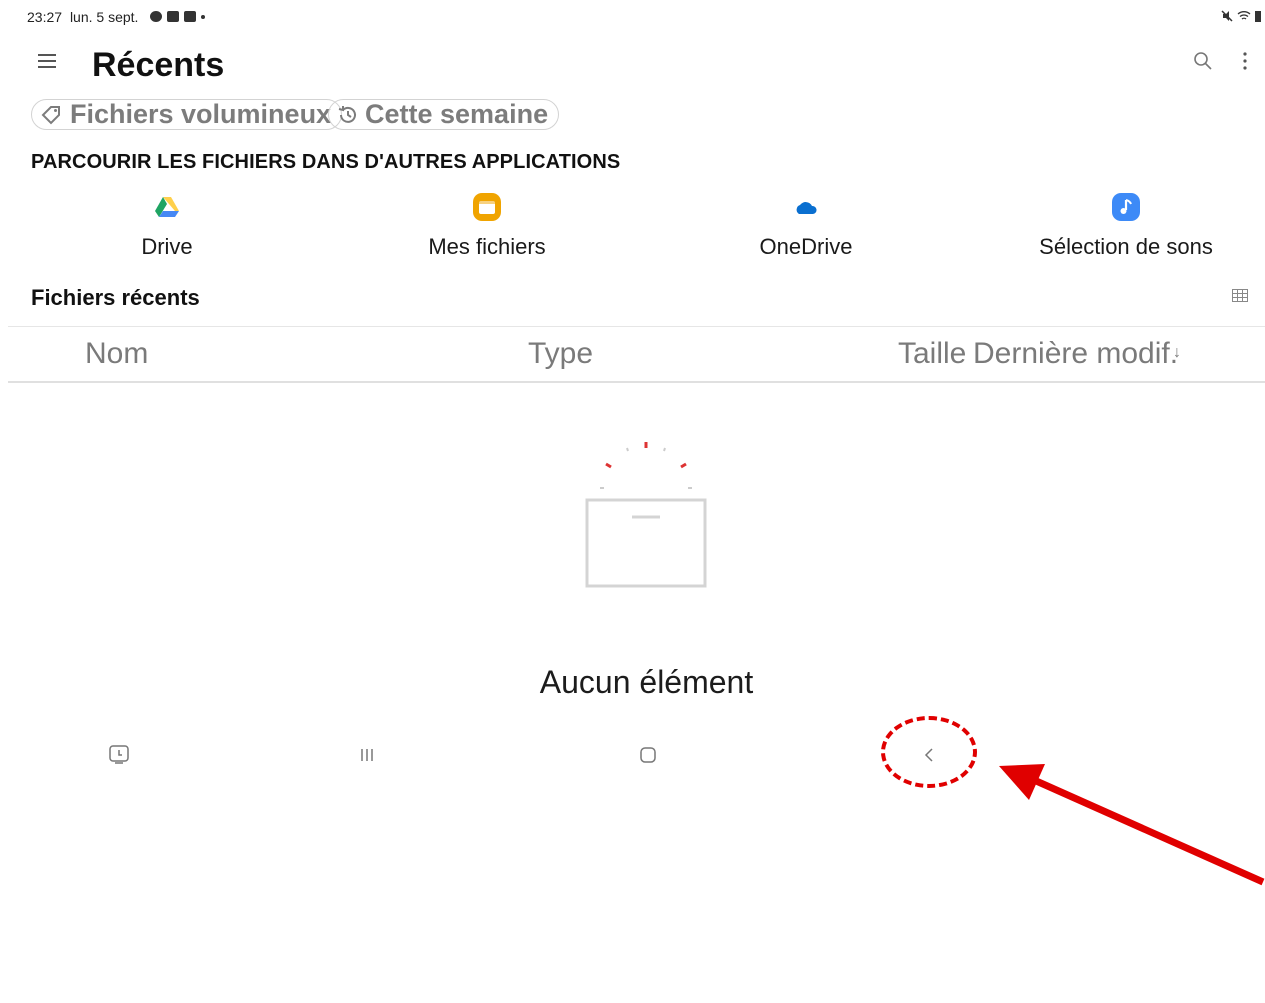  I want to click on home-nav-icon, so click(648, 755).